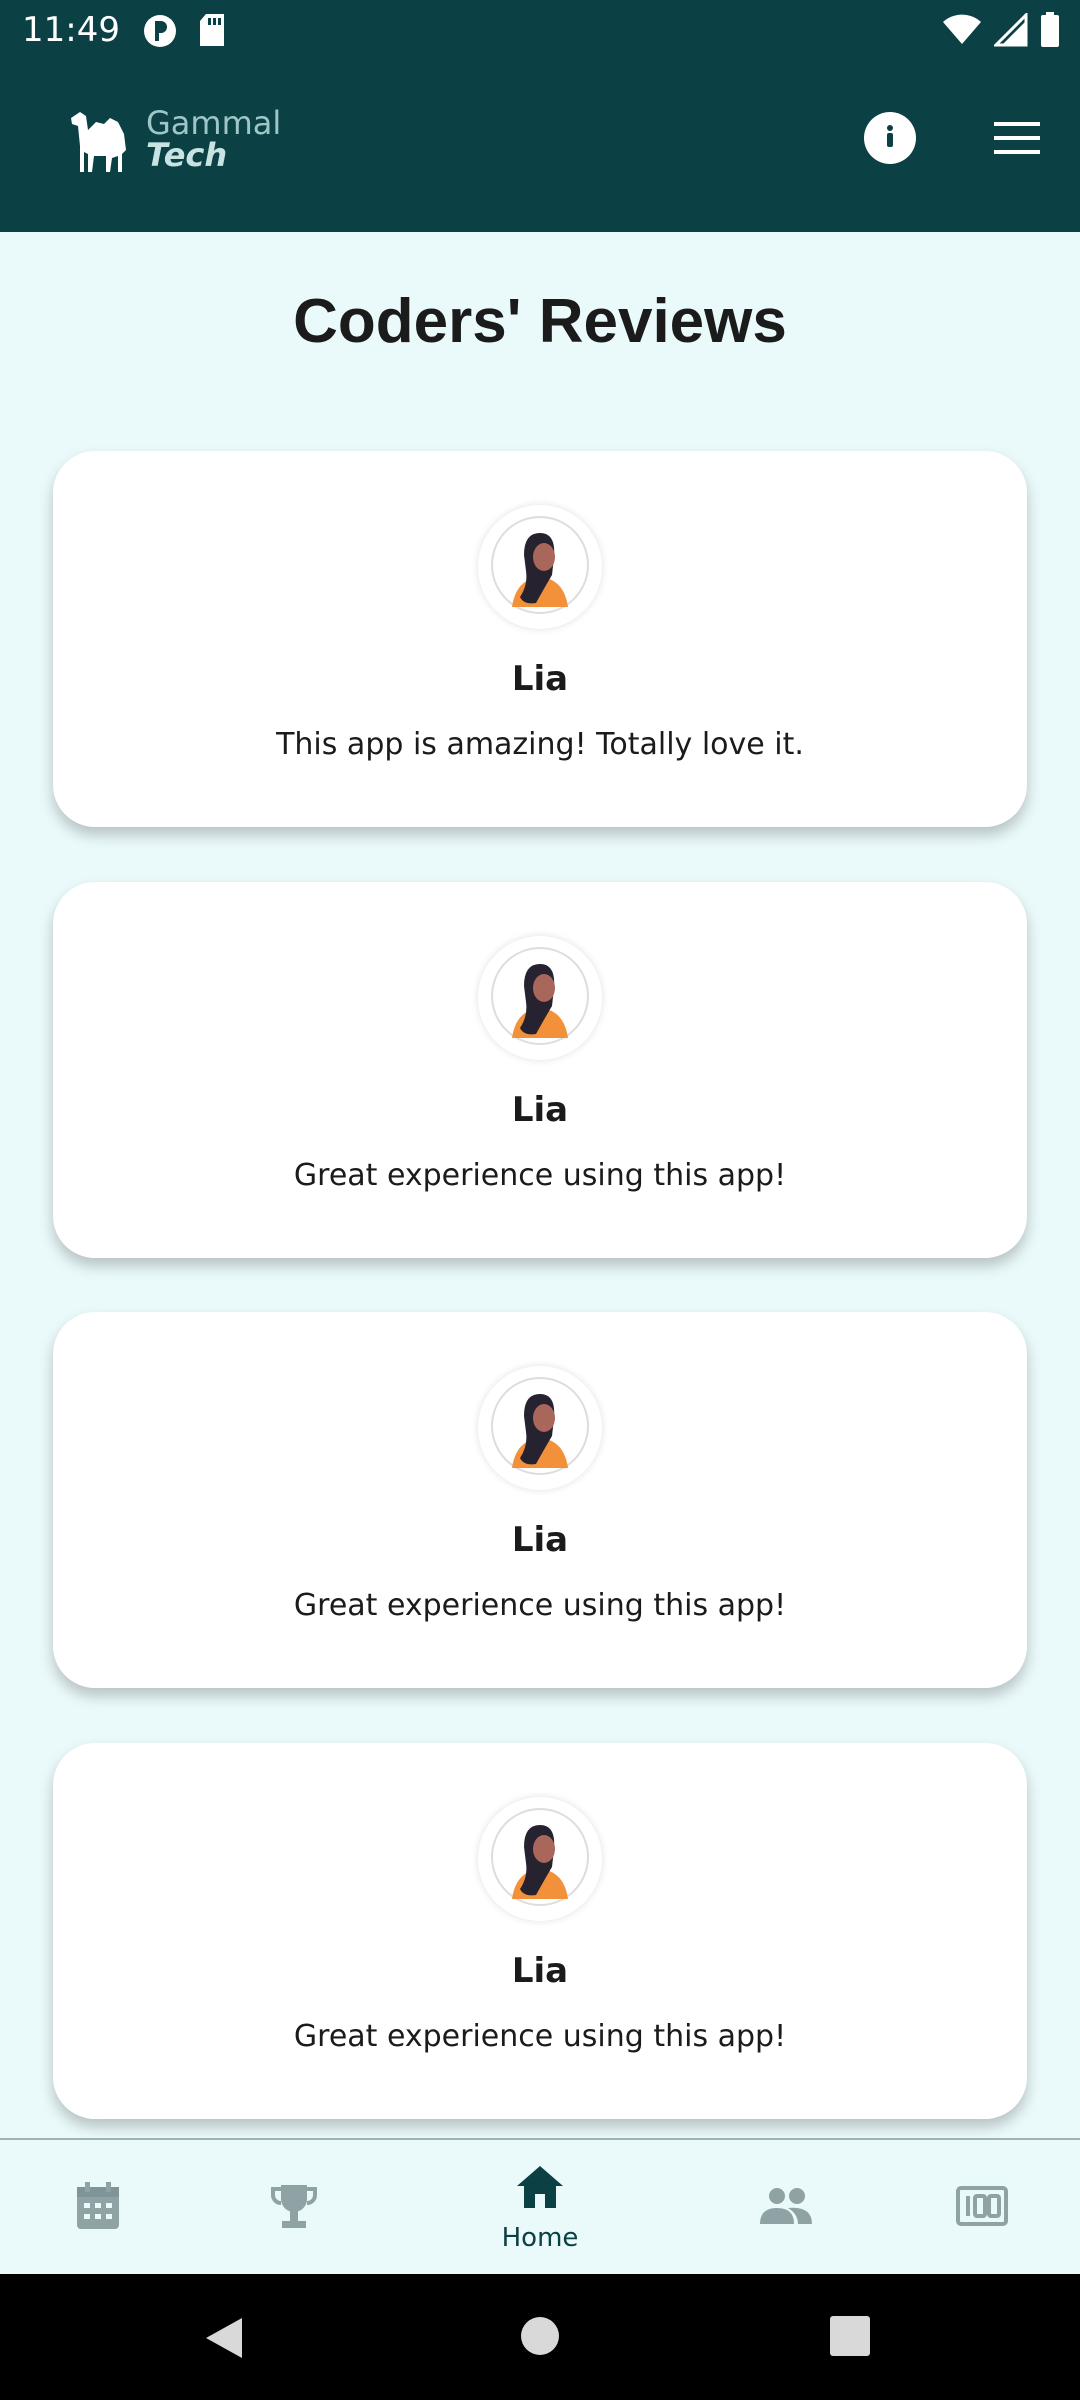 This screenshot has height=2400, width=1080. I want to click on info-button, so click(890, 138).